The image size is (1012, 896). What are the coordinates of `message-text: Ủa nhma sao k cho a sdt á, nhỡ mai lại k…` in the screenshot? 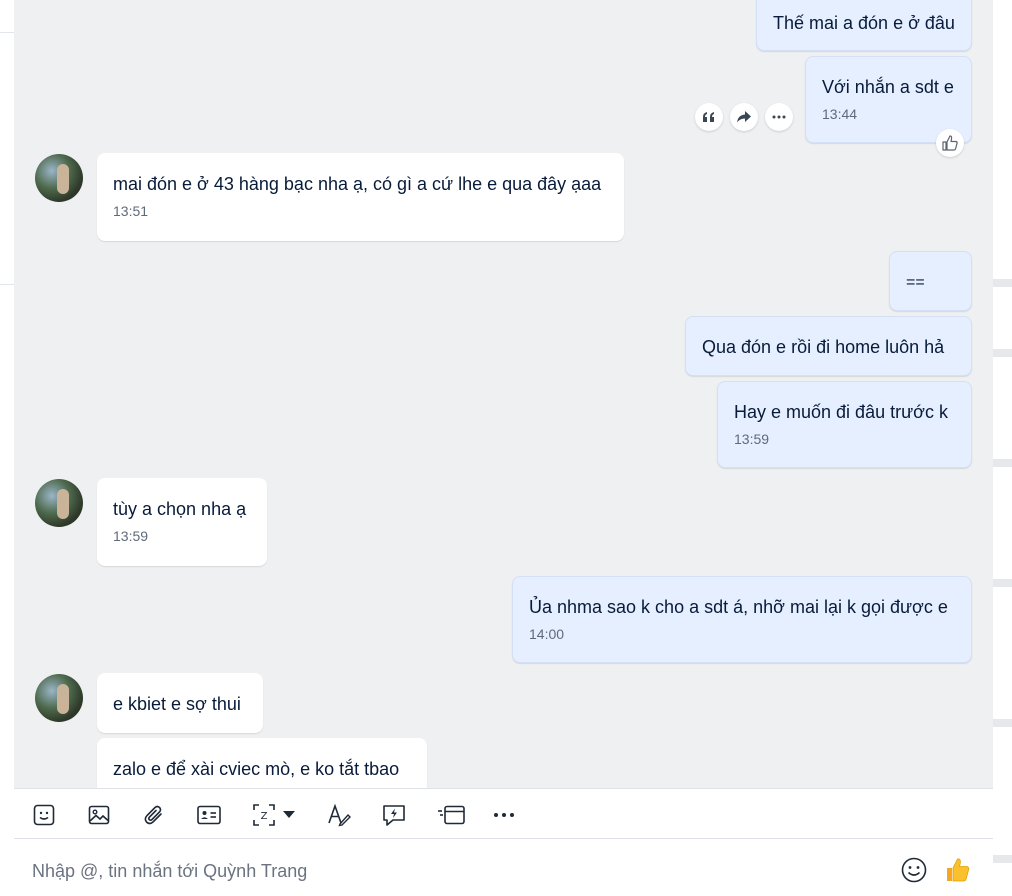 It's located at (738, 607).